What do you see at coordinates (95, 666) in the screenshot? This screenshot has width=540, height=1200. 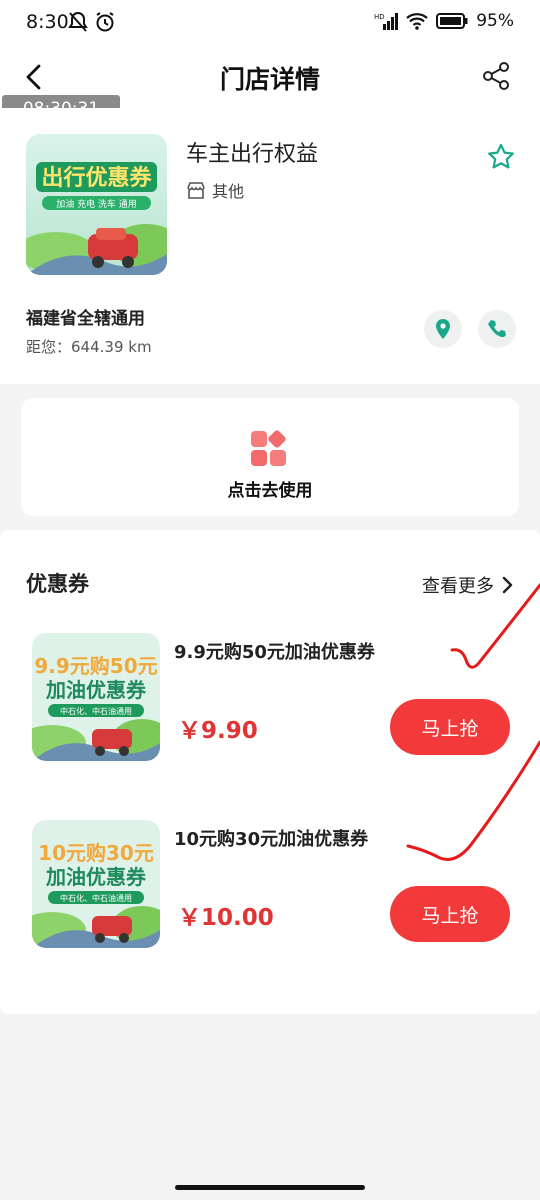 I see `coupon-image-line1: 9.9元购50元` at bounding box center [95, 666].